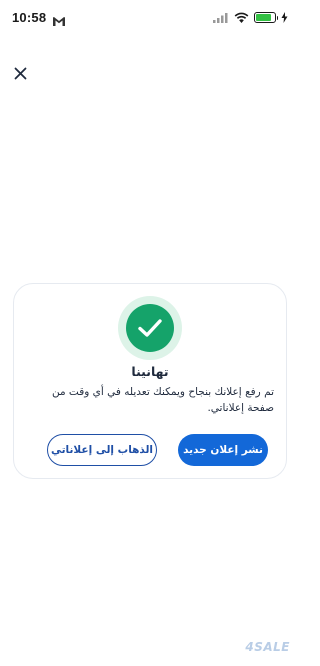 The height and width of the screenshot is (666, 320). I want to click on wifi-icon, so click(241, 17).